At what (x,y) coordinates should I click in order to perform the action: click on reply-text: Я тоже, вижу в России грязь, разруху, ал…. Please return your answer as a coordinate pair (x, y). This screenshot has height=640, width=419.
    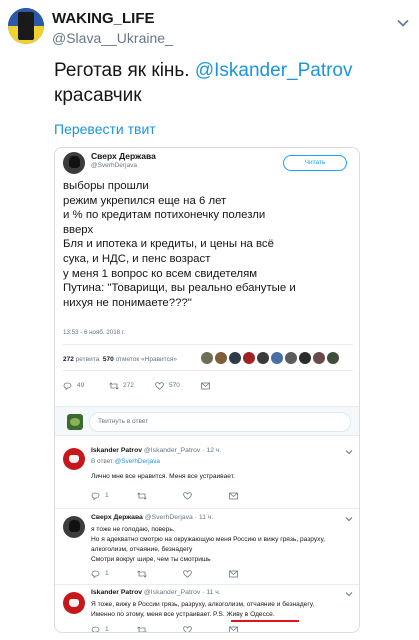
    Looking at the image, I should click on (222, 610).